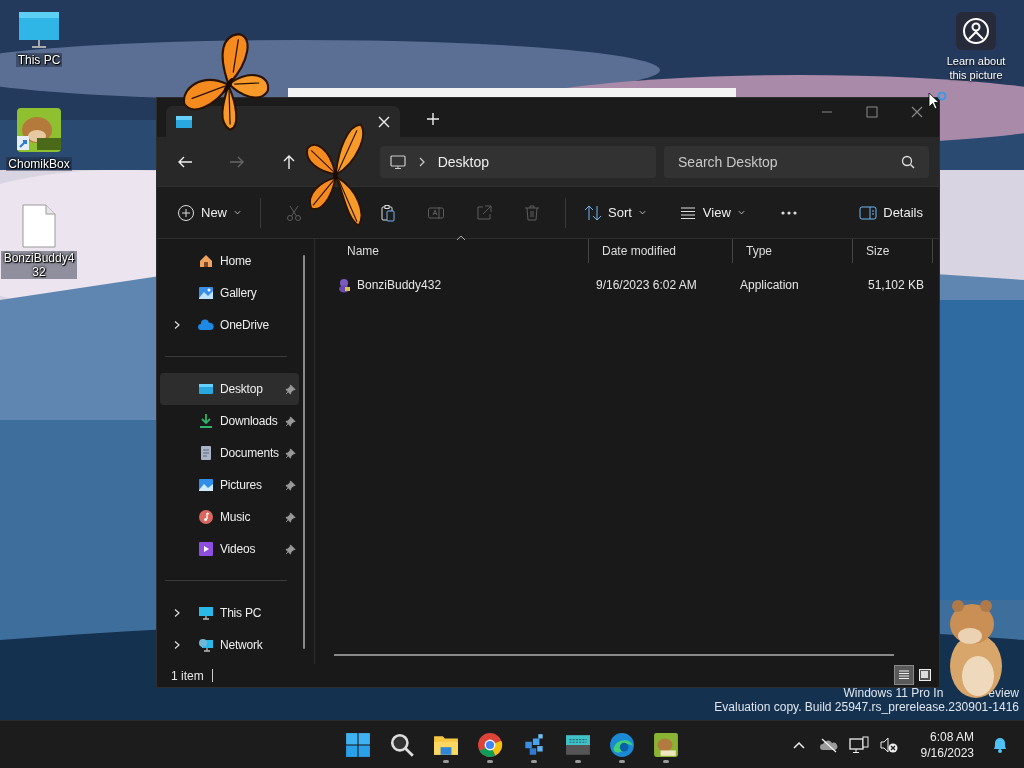 The image size is (1024, 768). Describe the element at coordinates (206, 293) in the screenshot. I see `gallery-icon` at that location.